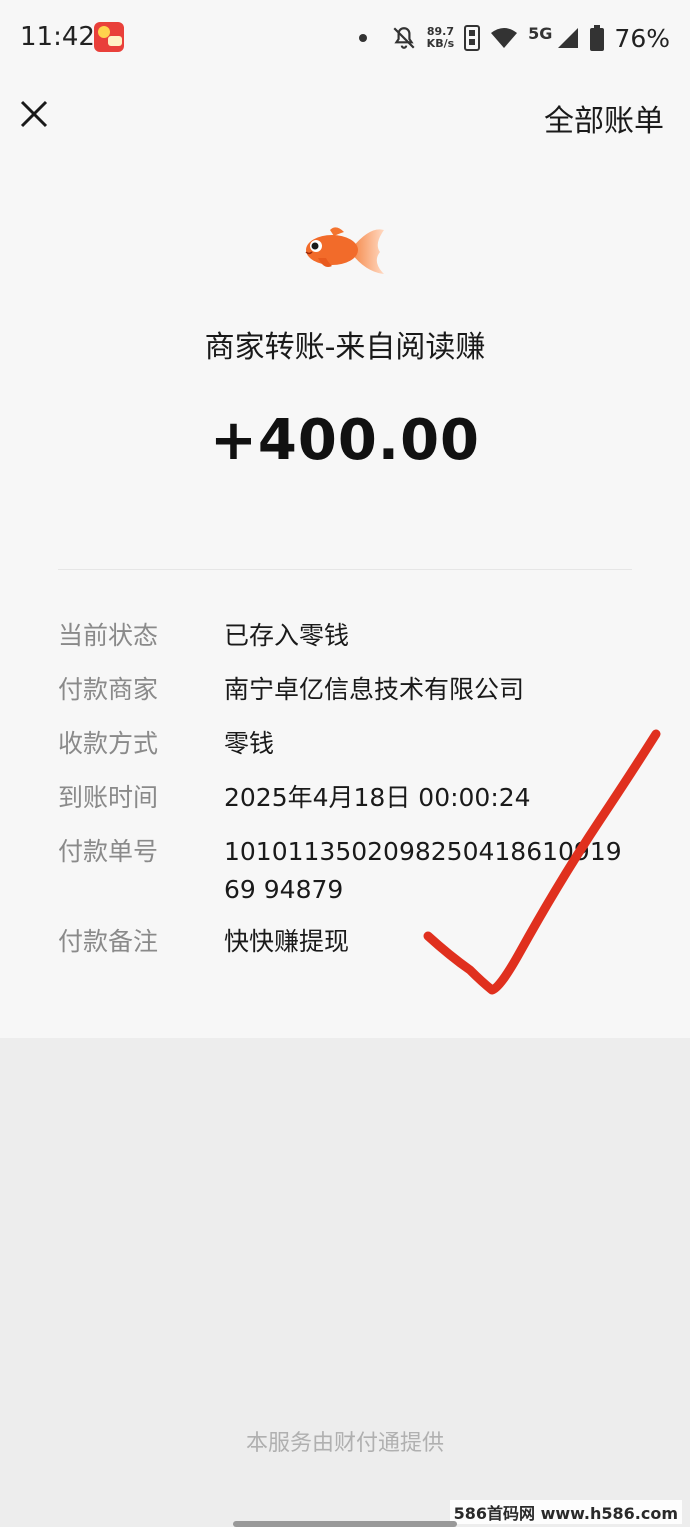 The width and height of the screenshot is (690, 1527). What do you see at coordinates (404, 38) in the screenshot?
I see `mute-bell-icon` at bounding box center [404, 38].